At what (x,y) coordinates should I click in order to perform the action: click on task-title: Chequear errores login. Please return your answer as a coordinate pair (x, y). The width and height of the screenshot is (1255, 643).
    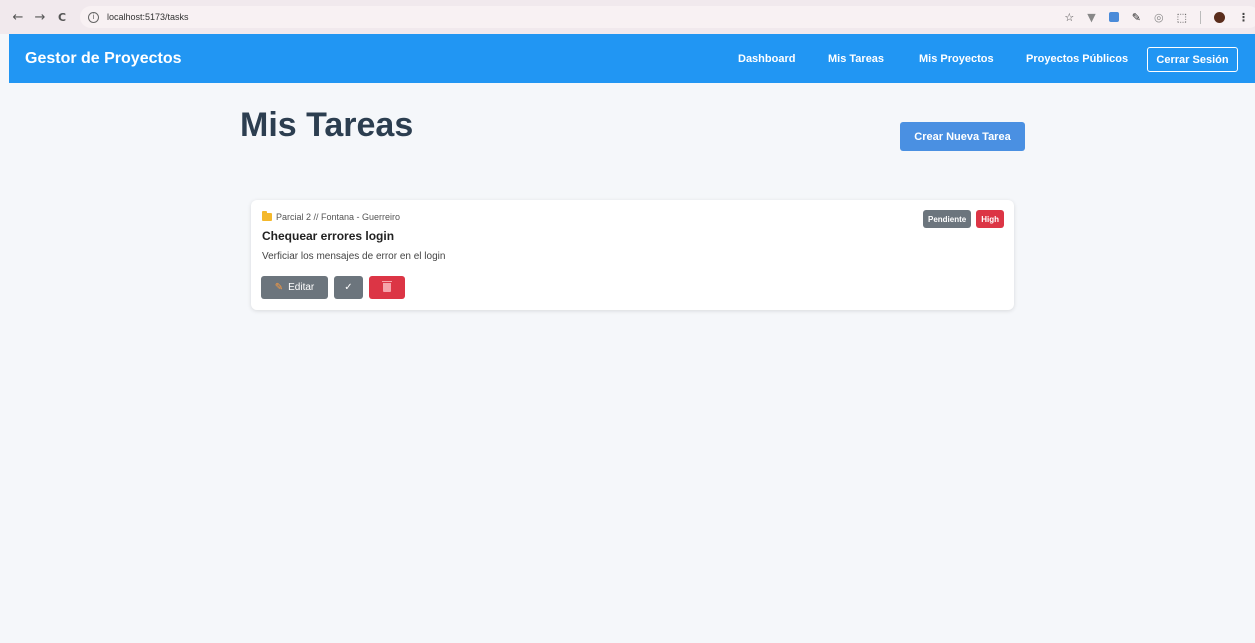
    Looking at the image, I should click on (328, 236).